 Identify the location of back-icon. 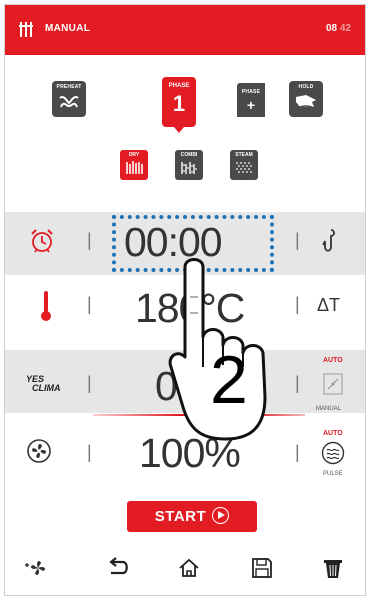
(118, 568).